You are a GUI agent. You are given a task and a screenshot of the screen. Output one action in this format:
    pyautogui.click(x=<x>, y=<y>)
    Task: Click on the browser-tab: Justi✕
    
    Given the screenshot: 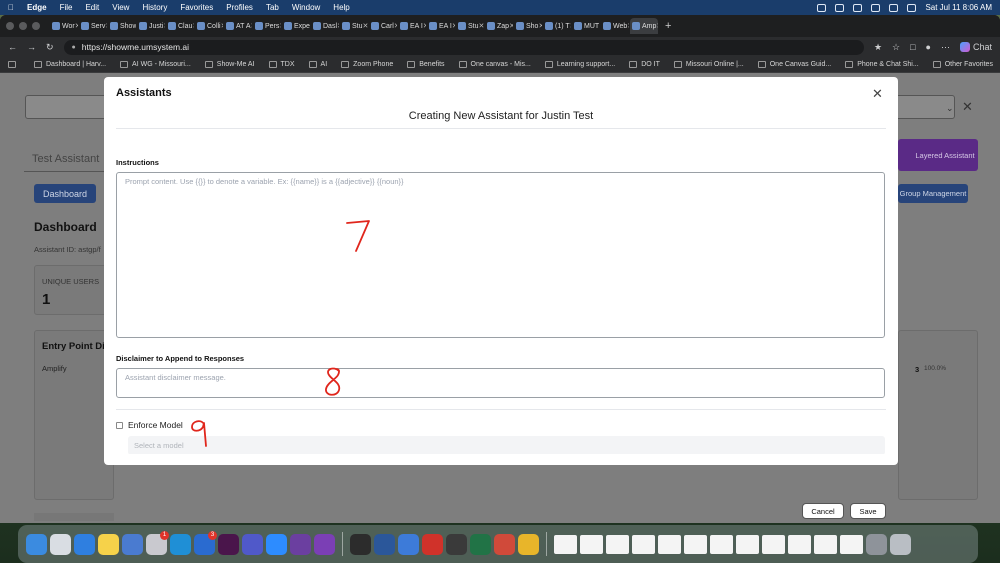 What is the action you would take?
    pyautogui.click(x=151, y=26)
    